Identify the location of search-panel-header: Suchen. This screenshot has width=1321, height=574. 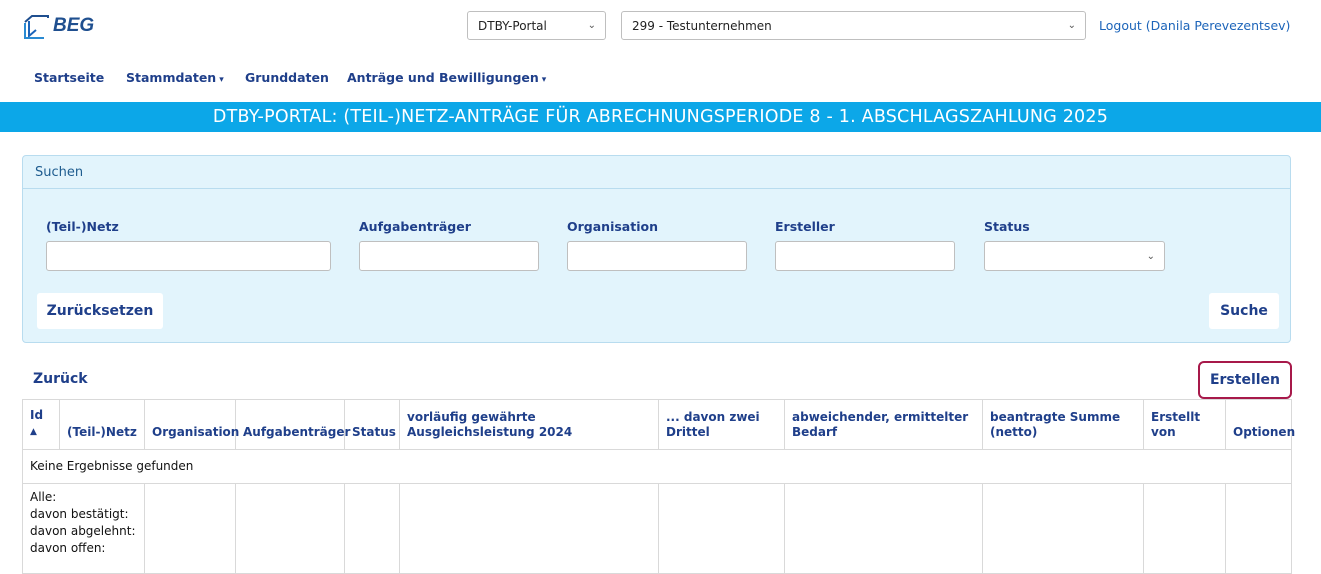
(656, 172).